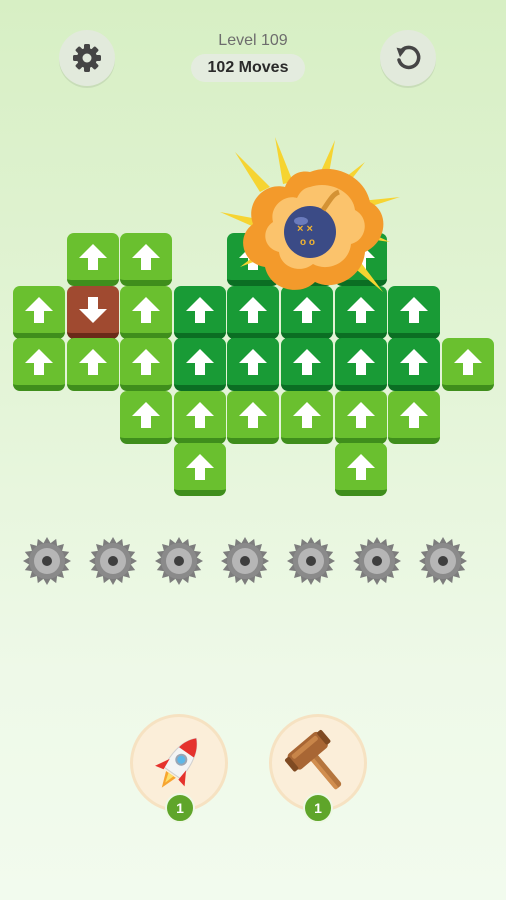  What do you see at coordinates (180, 808) in the screenshot?
I see `rocket-count-badge: 1` at bounding box center [180, 808].